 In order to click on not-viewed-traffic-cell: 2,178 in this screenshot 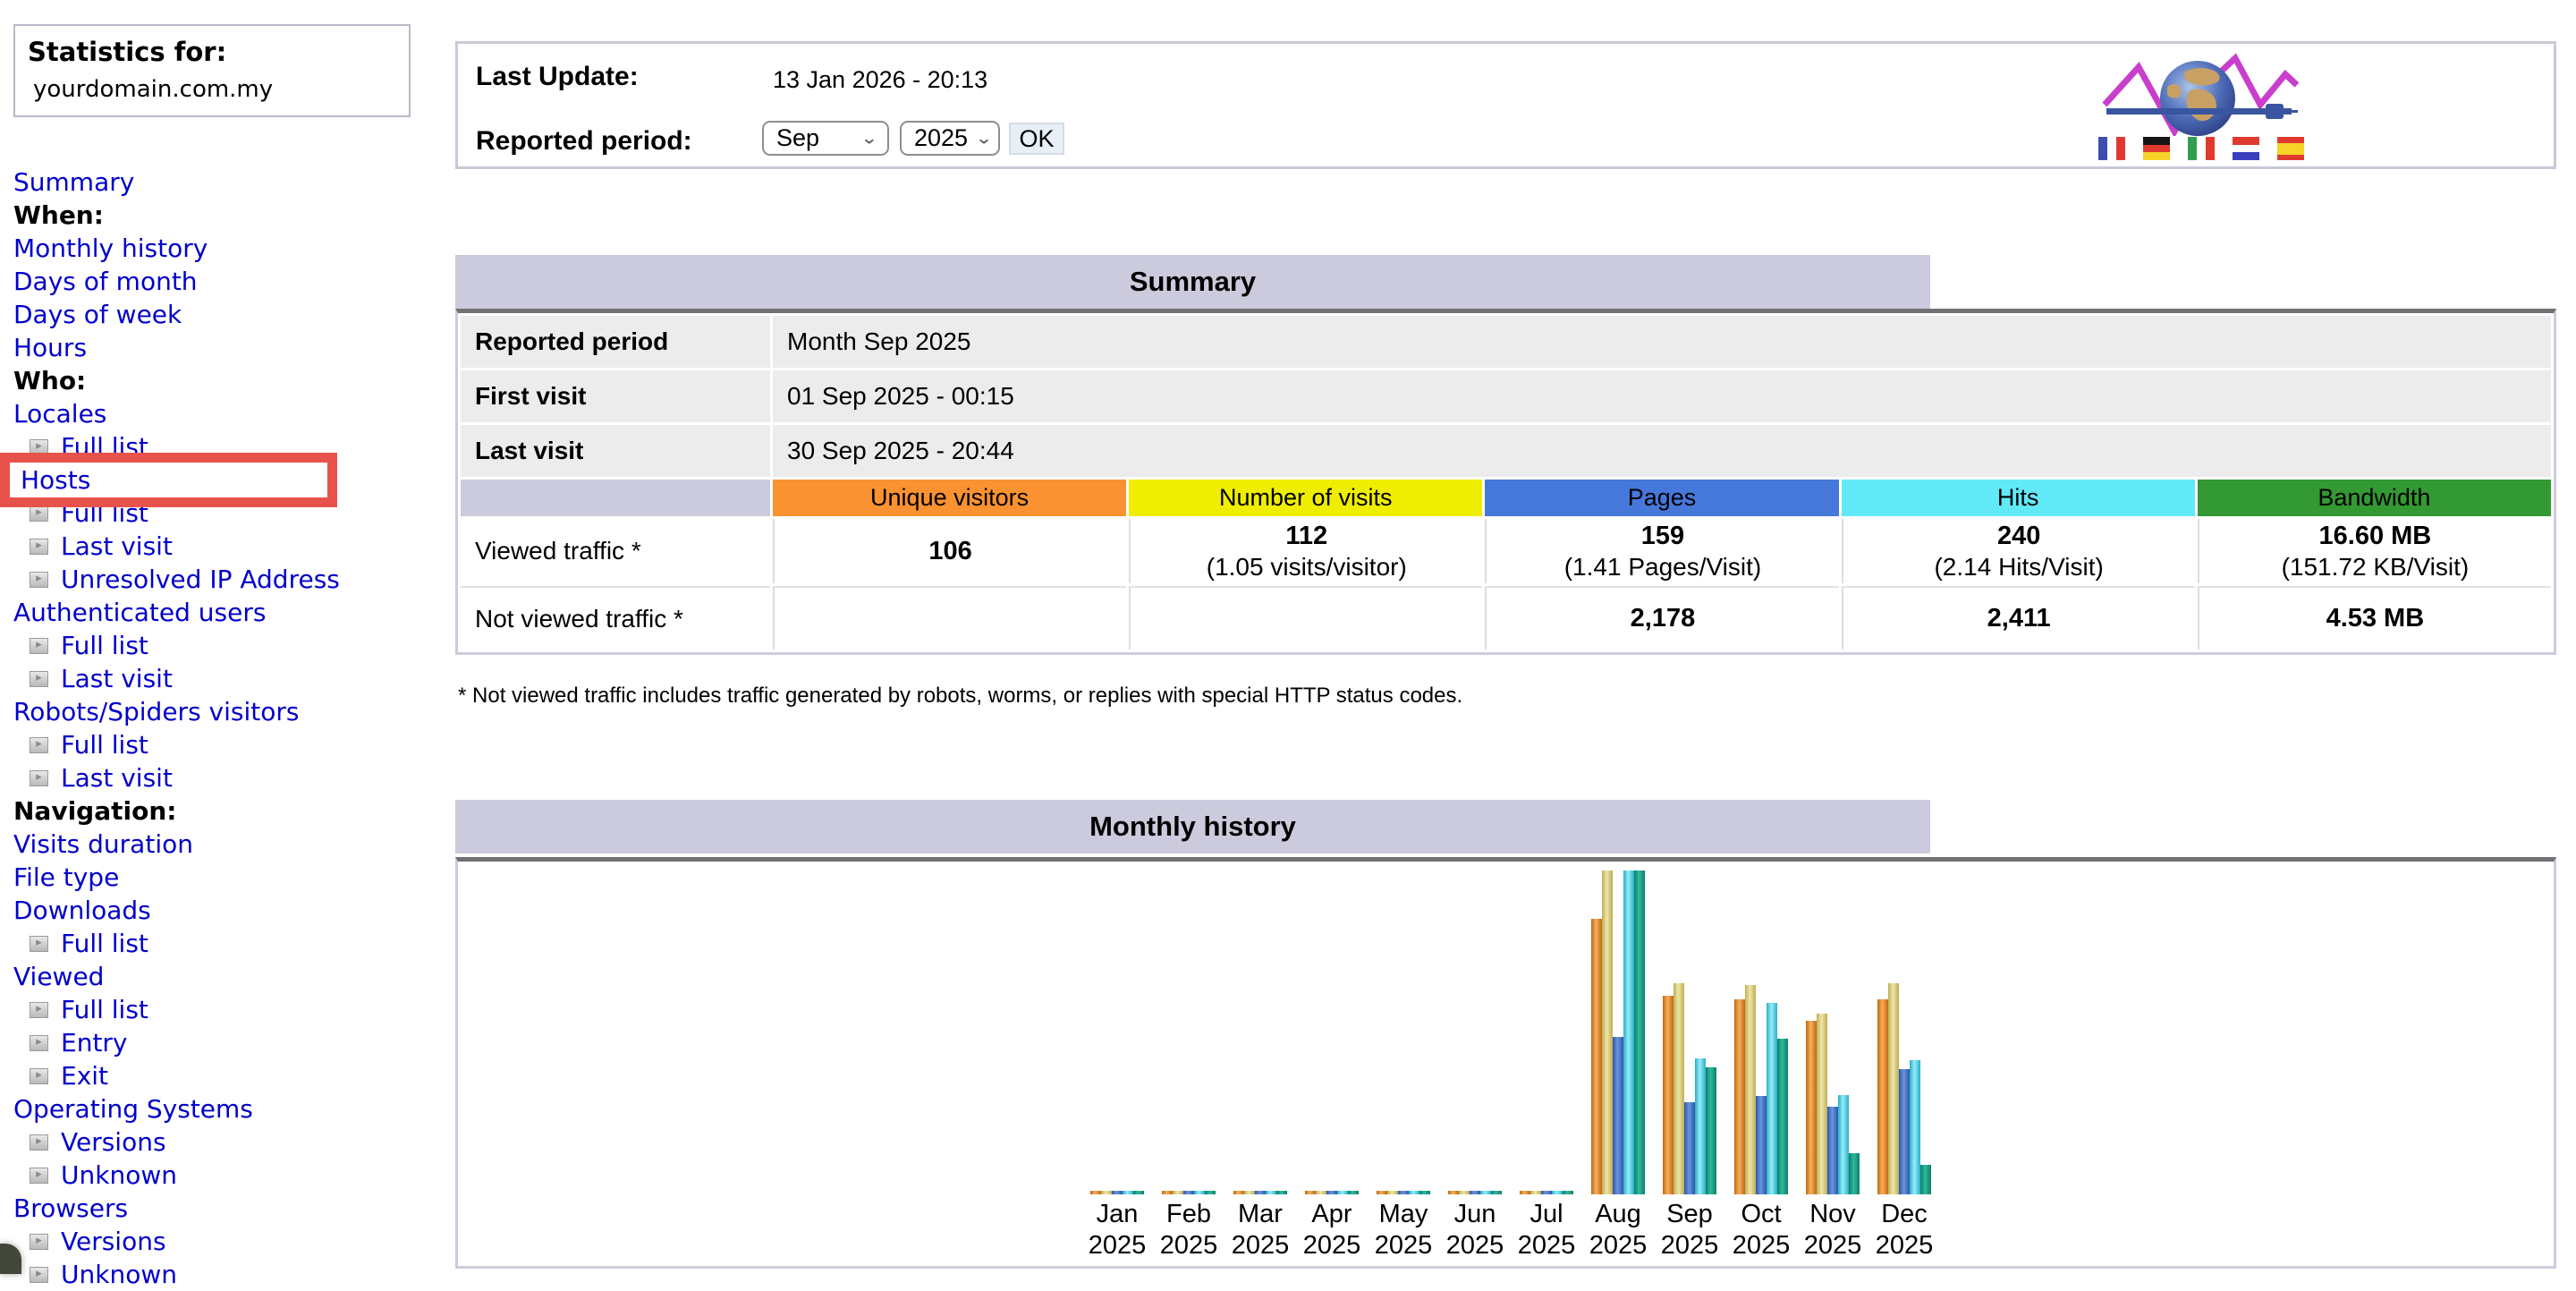, I will do `click(1662, 618)`.